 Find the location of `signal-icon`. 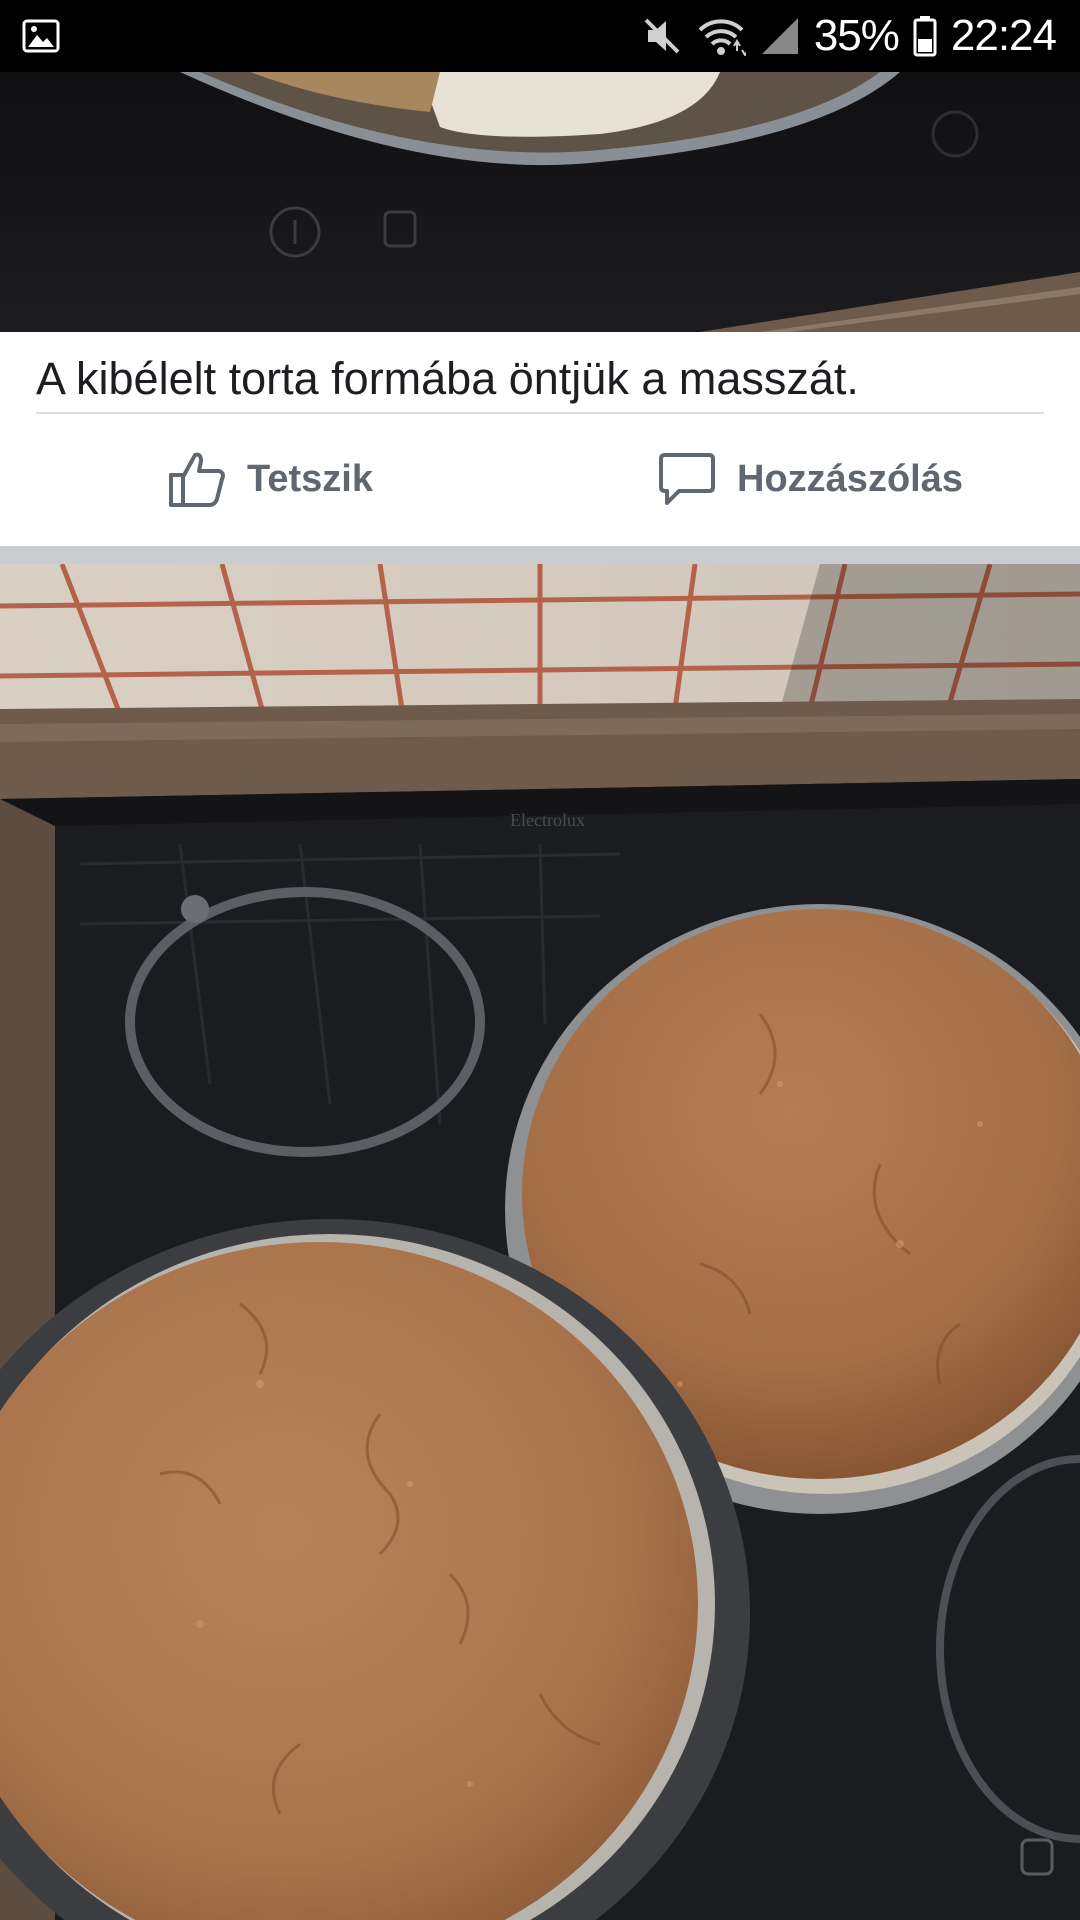

signal-icon is located at coordinates (780, 36).